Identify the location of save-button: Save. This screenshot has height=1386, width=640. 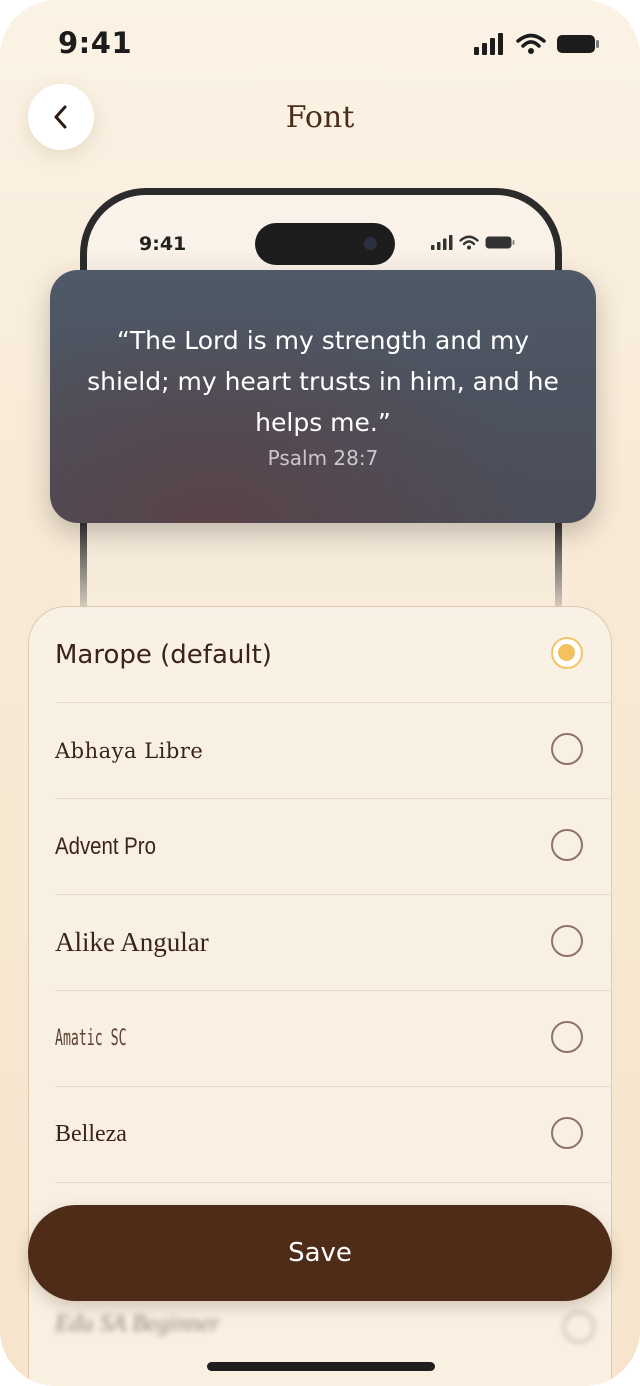
(320, 1253).